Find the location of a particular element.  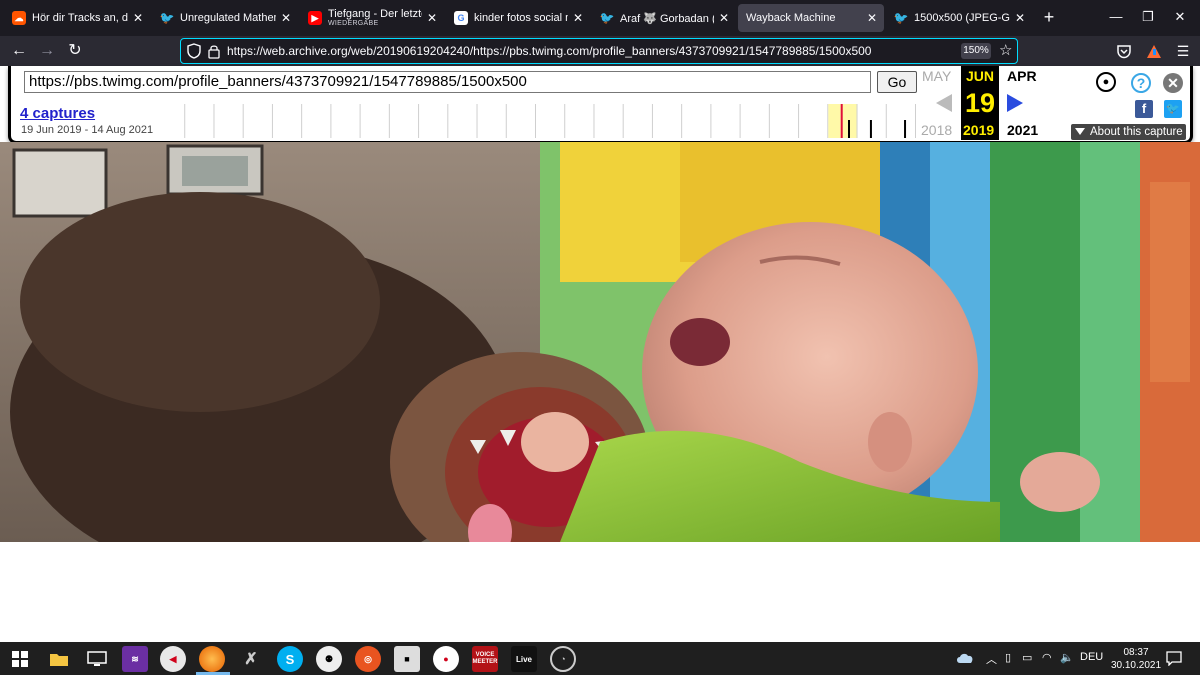

current-month-label: JUN is located at coordinates (980, 76).